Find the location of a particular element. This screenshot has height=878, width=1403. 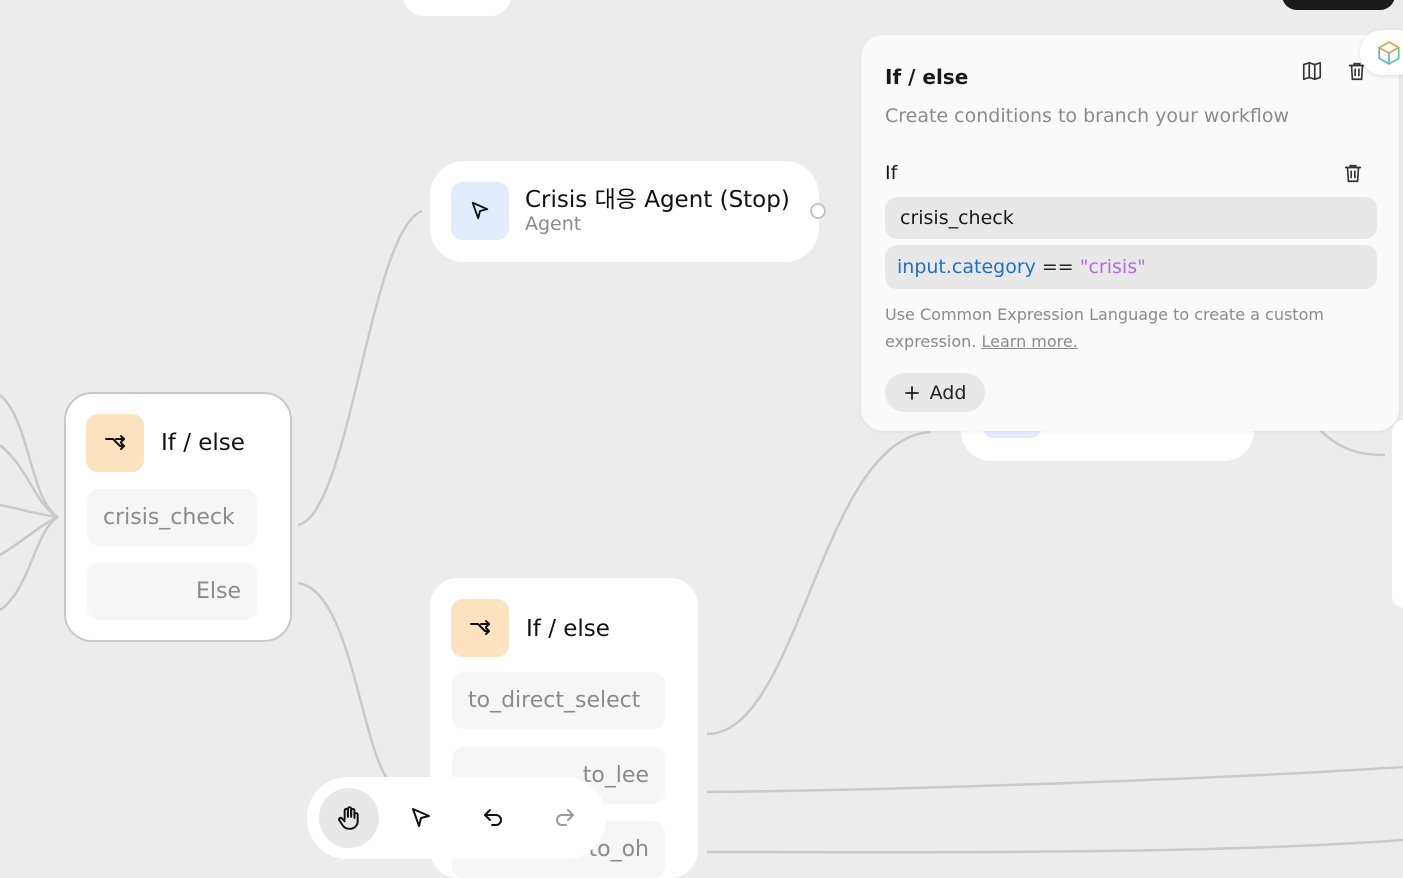

undo-icon is located at coordinates (493, 817).